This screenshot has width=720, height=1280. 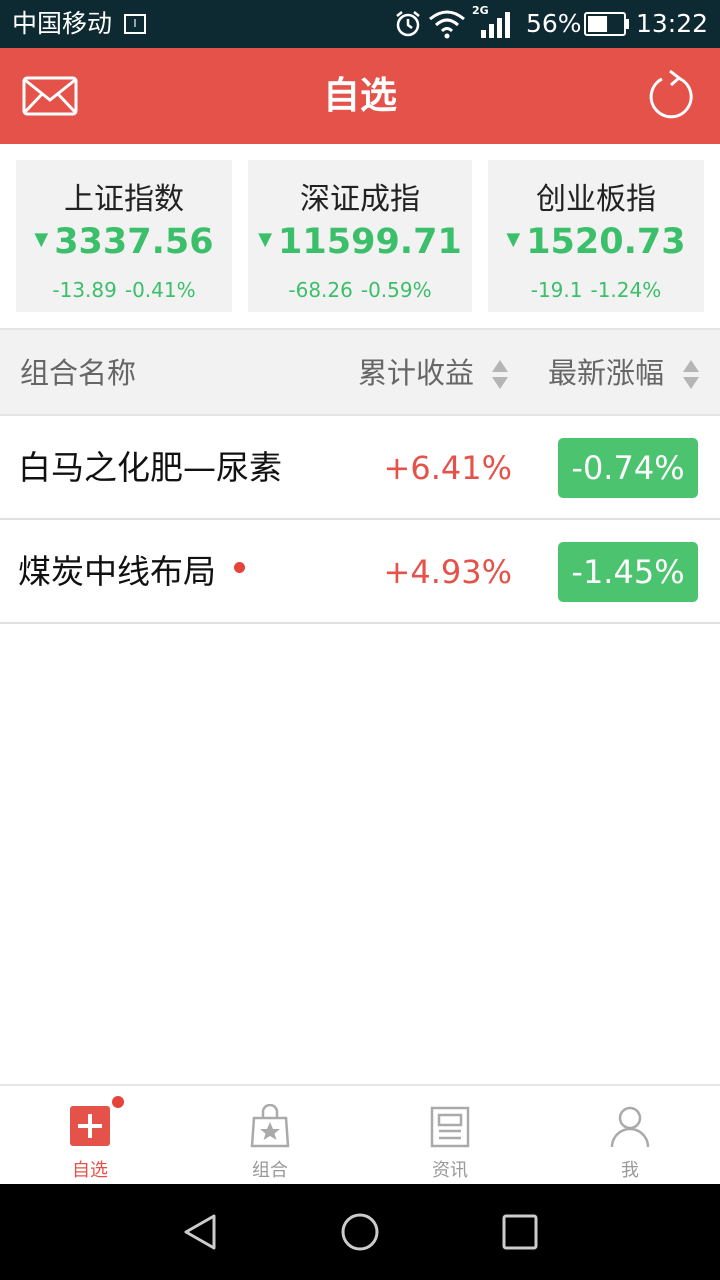 I want to click on sort-icon-latest-change, so click(x=691, y=375).